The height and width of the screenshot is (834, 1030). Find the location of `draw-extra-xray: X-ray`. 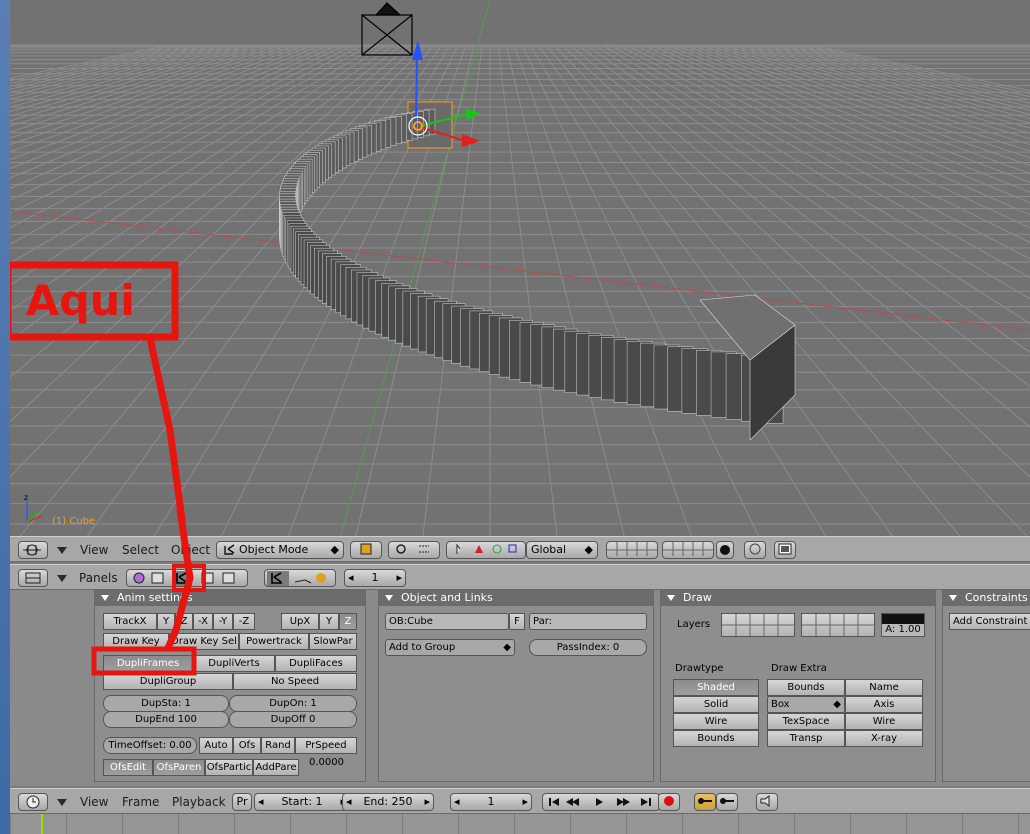

draw-extra-xray: X-ray is located at coordinates (884, 738).